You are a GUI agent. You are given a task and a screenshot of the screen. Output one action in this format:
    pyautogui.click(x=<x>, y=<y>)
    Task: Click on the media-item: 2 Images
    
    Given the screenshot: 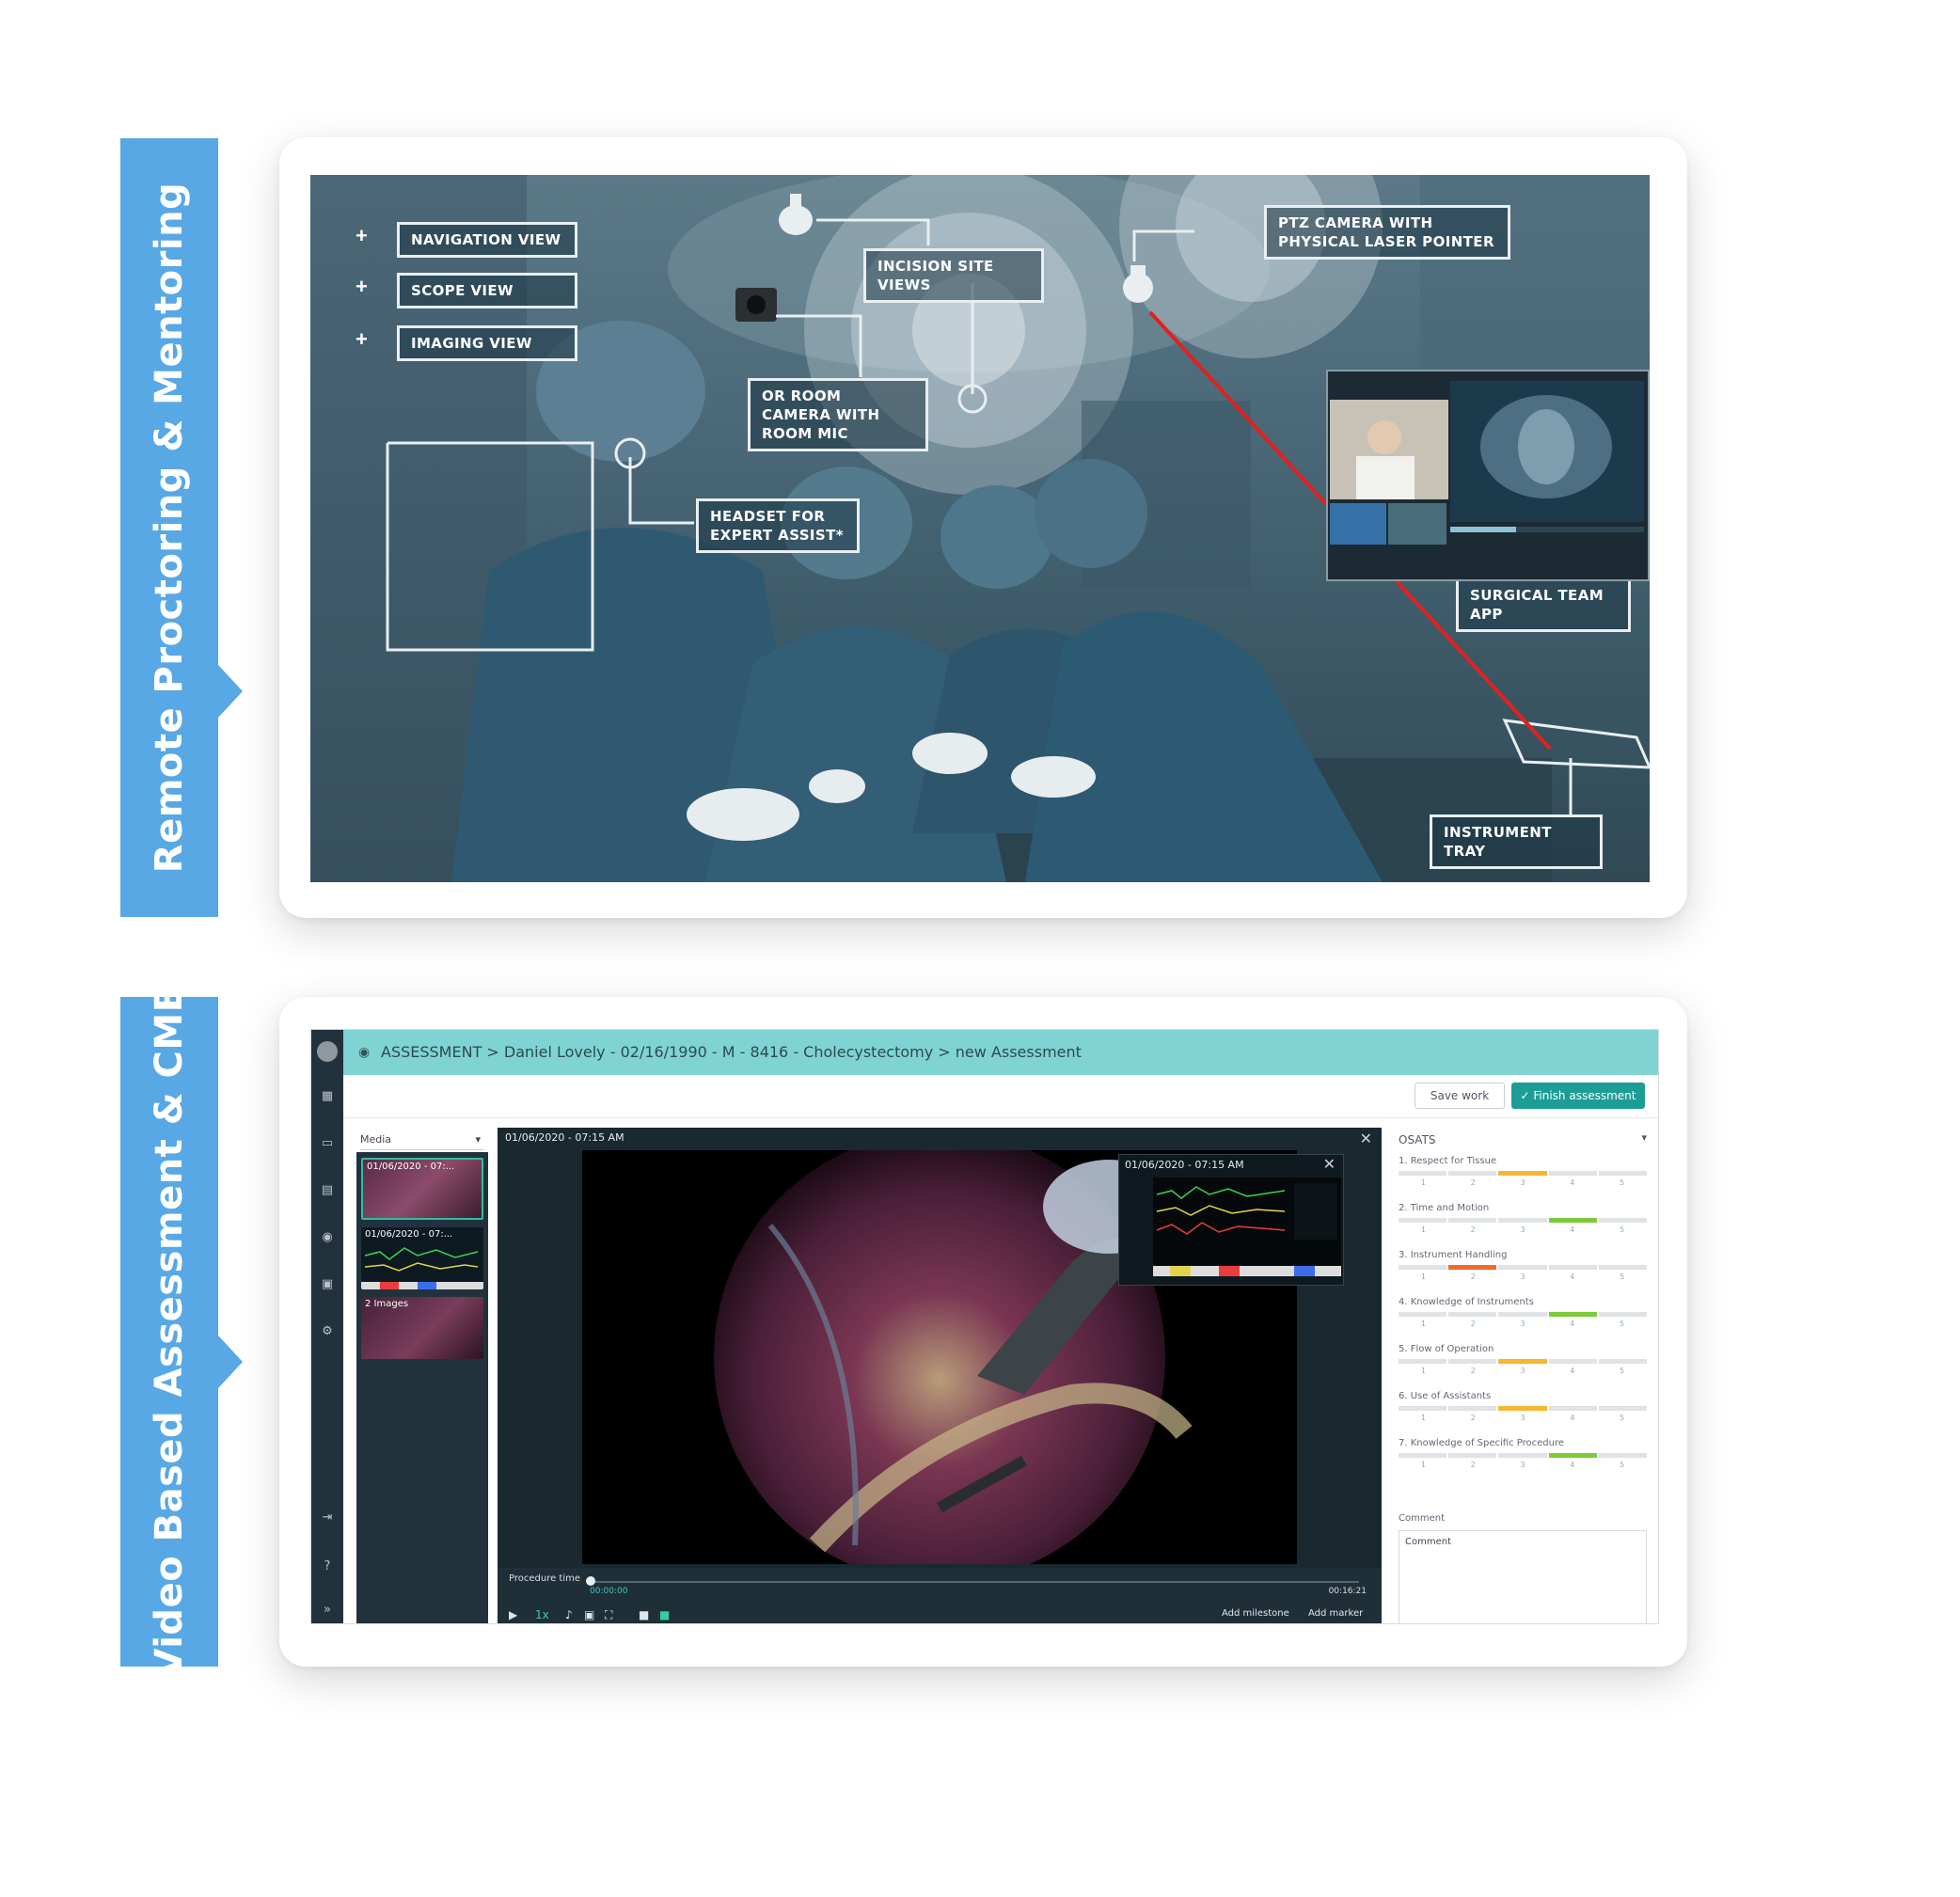 What is the action you would take?
    pyautogui.click(x=422, y=1328)
    